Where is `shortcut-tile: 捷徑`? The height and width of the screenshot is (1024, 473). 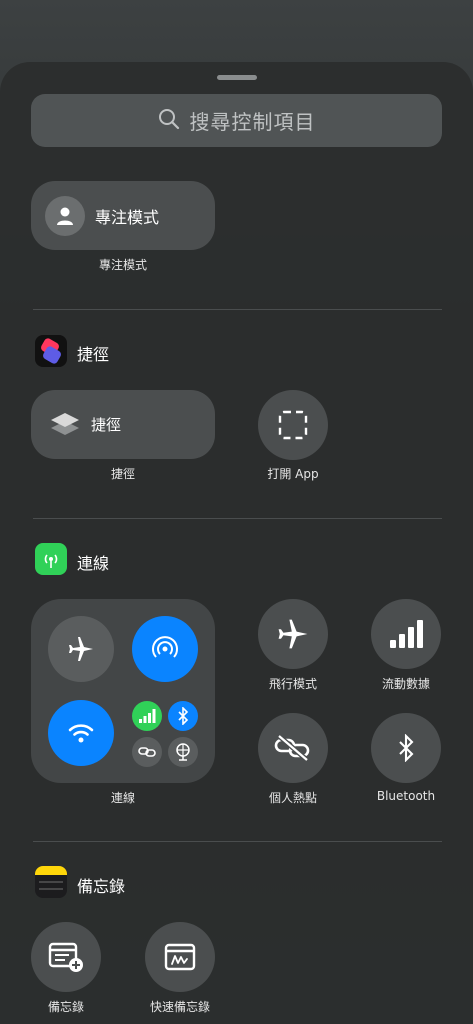 shortcut-tile: 捷徑 is located at coordinates (123, 424).